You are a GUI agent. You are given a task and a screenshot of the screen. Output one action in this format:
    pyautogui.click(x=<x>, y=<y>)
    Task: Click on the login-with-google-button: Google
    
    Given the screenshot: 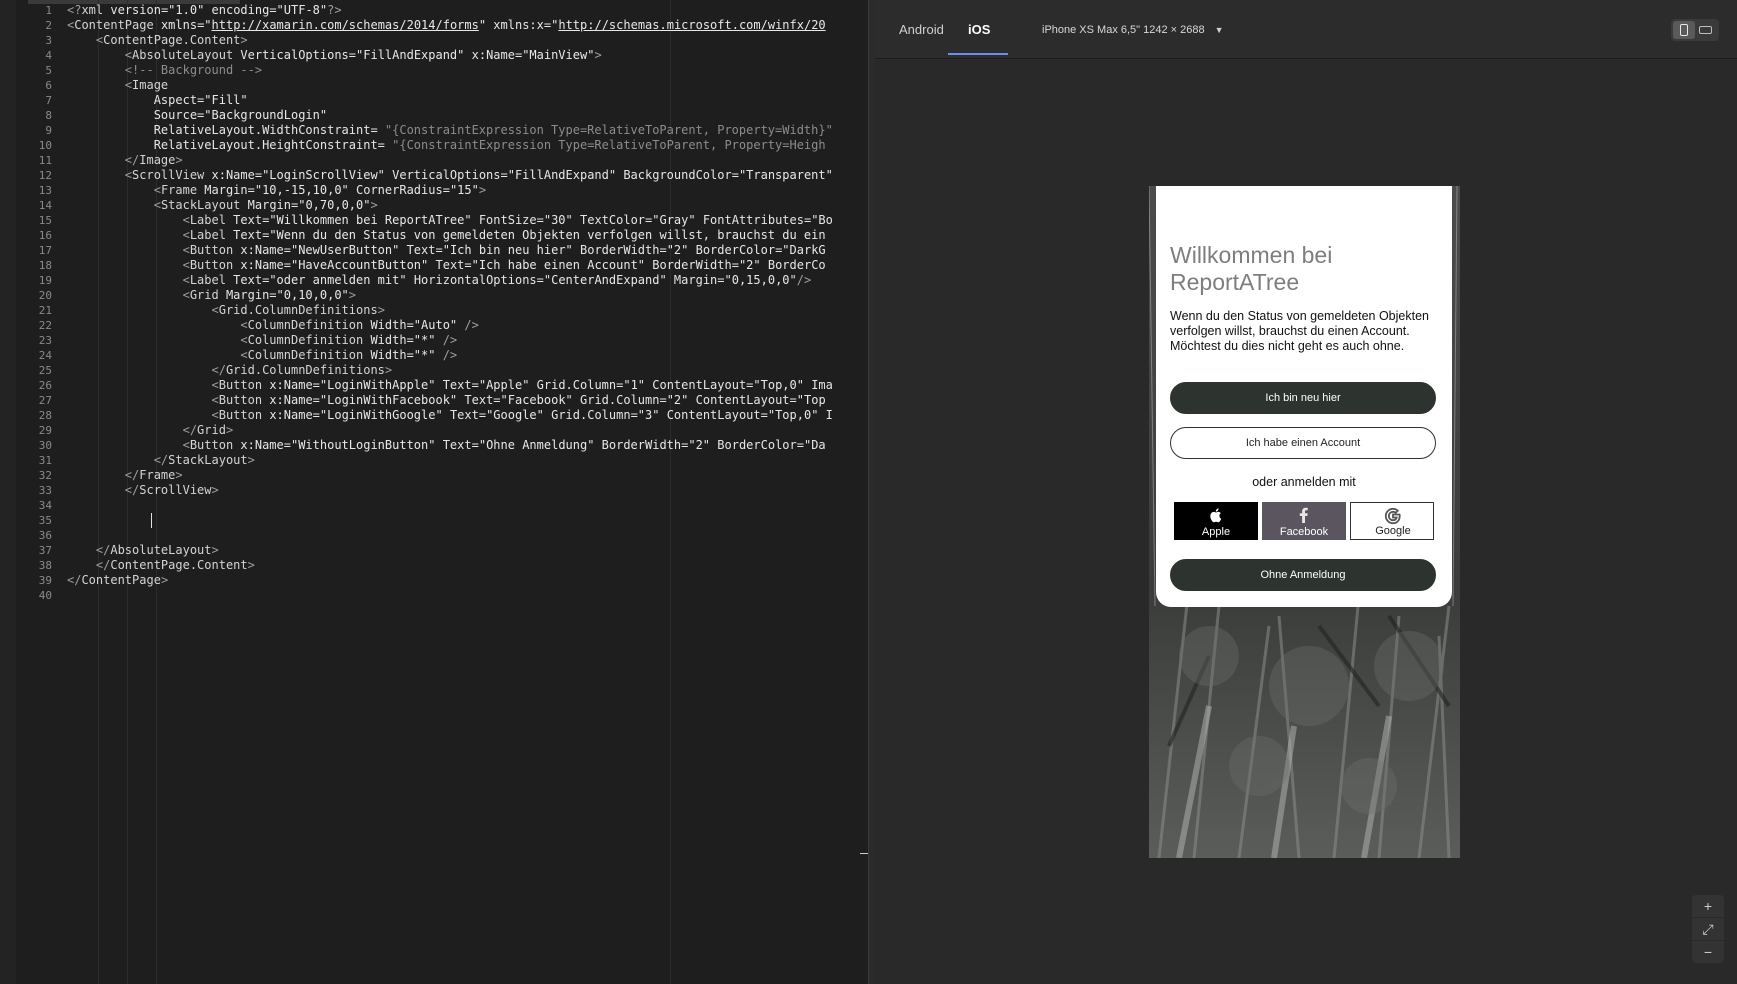 What is the action you would take?
    pyautogui.click(x=1392, y=521)
    